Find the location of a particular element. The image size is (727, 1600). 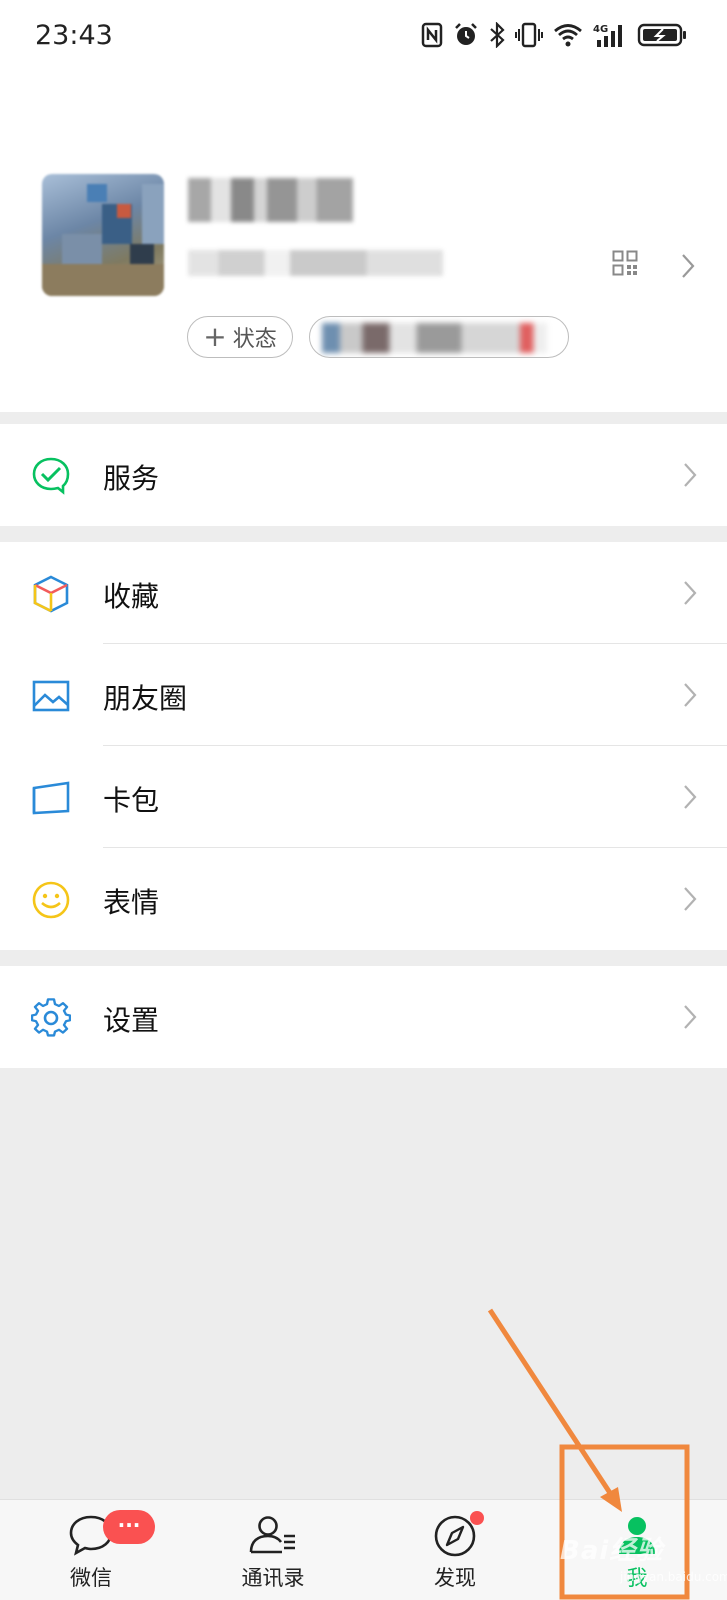

vibrate-icon is located at coordinates (529, 35).